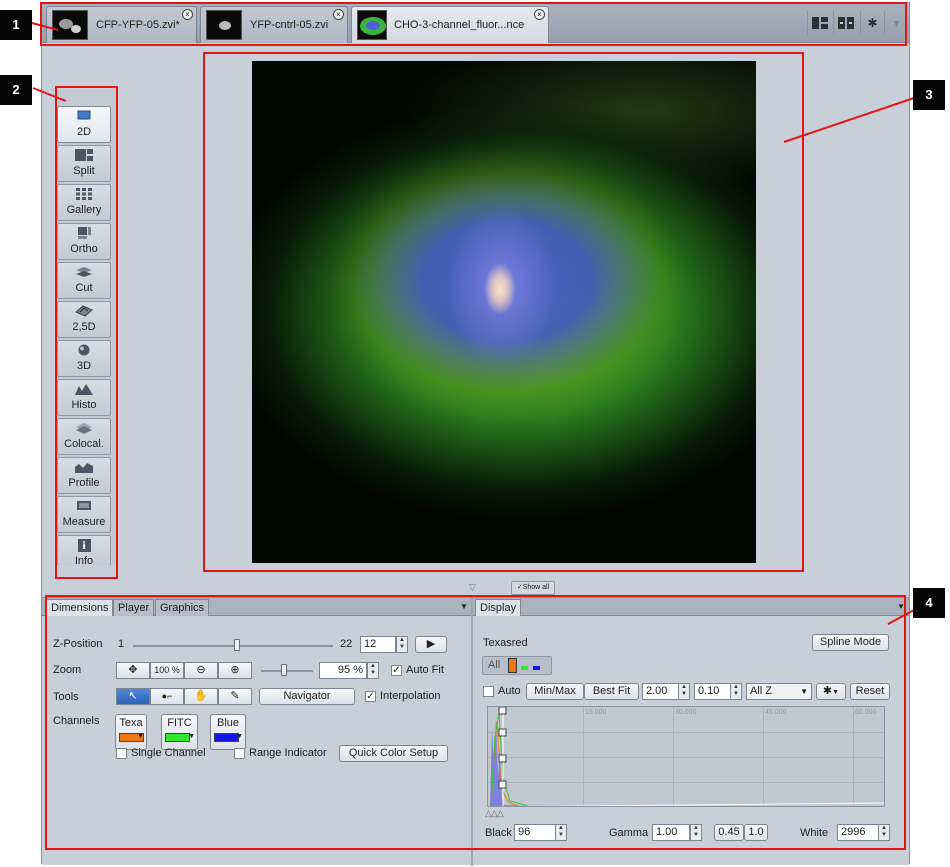 This screenshot has width=950, height=867. Describe the element at coordinates (431, 644) in the screenshot. I see `play-button: ▶` at that location.